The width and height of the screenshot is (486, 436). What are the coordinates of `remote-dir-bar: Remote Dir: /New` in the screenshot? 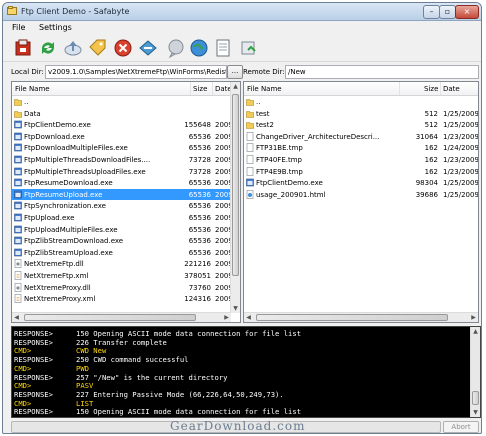 It's located at (361, 72).